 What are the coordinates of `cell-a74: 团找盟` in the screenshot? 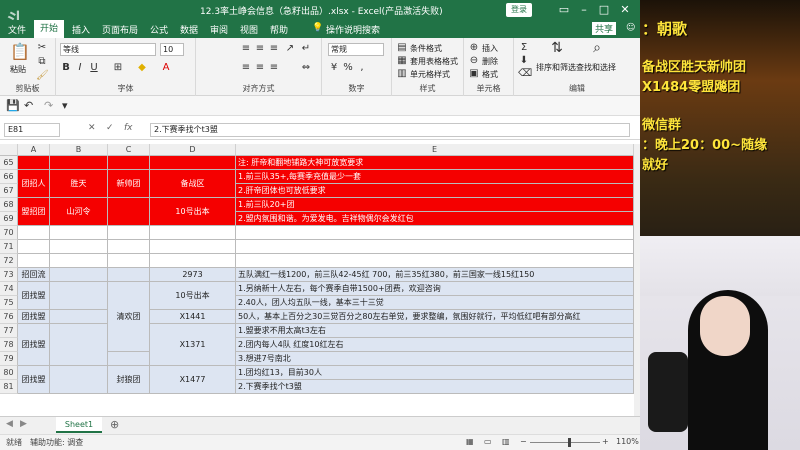 It's located at (34, 296).